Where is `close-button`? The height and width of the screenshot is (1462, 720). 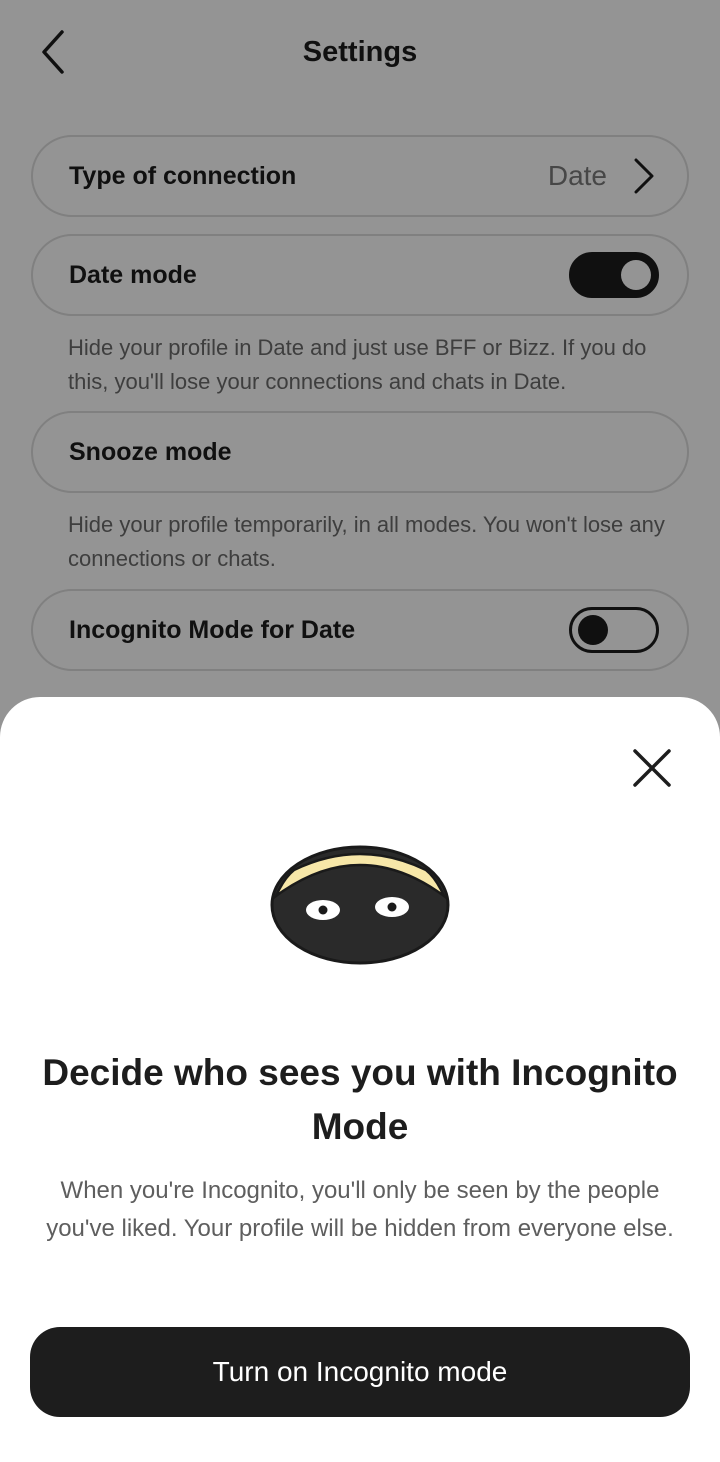 close-button is located at coordinates (652, 768).